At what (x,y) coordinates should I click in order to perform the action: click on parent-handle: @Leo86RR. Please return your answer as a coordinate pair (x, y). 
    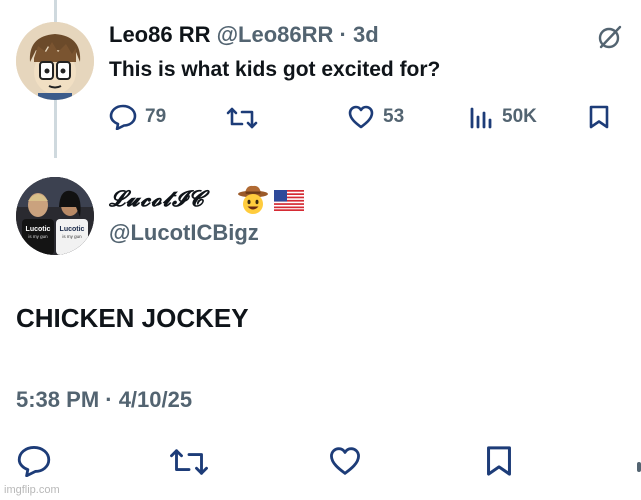
    Looking at the image, I should click on (275, 34).